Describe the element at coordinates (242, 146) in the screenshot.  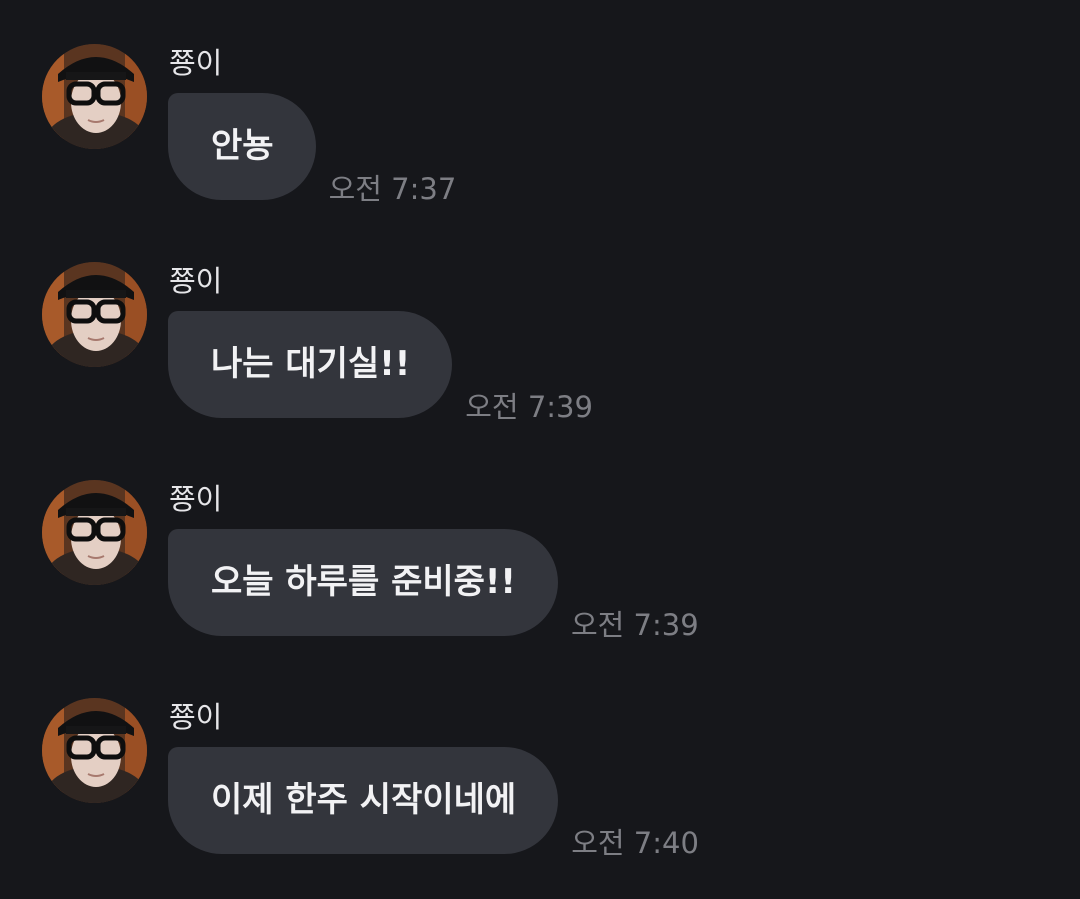
I see `message-bubble: 안뇽` at that location.